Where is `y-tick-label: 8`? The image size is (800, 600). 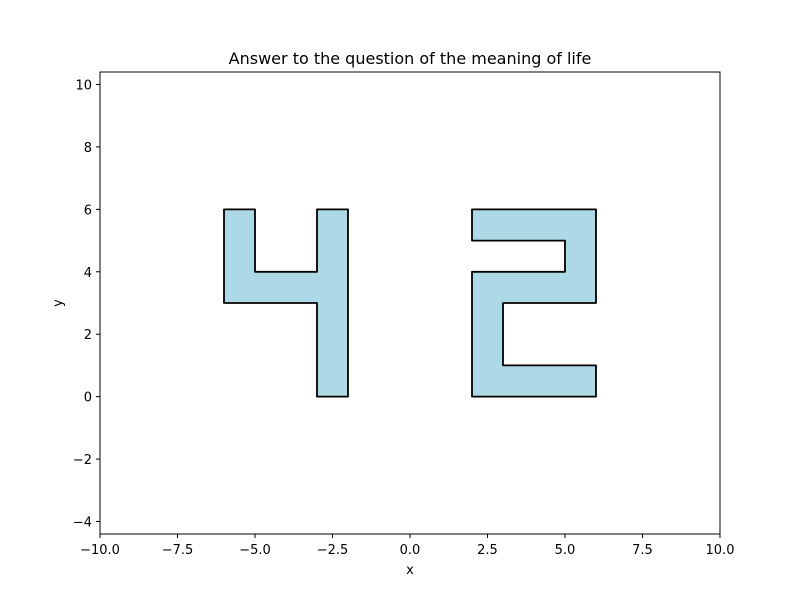
y-tick-label: 8 is located at coordinates (88, 148).